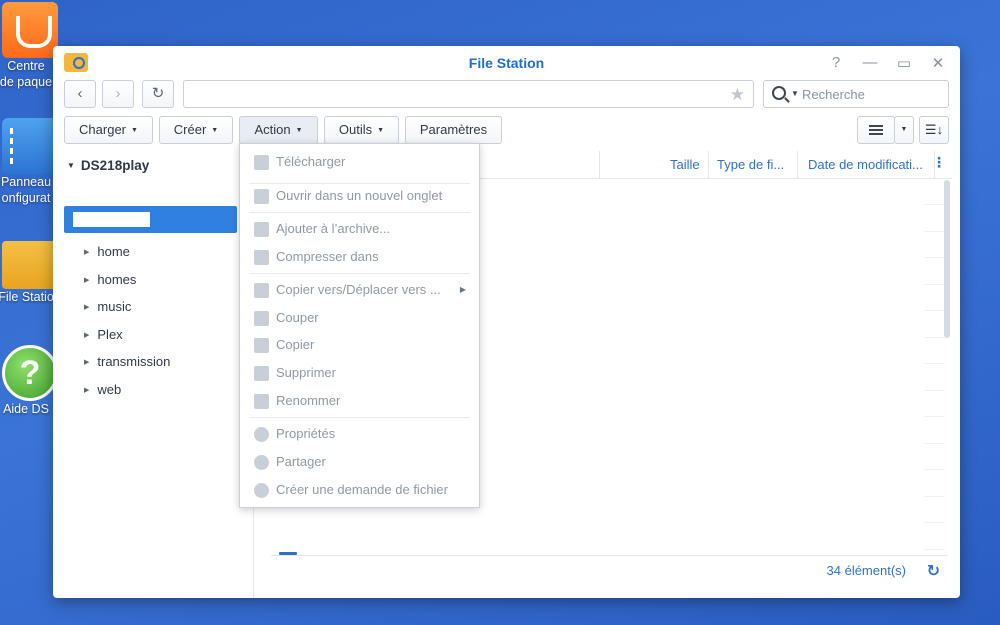 The height and width of the screenshot is (625, 1000). Describe the element at coordinates (272, 129) in the screenshot. I see `action-button-label: Action` at that location.